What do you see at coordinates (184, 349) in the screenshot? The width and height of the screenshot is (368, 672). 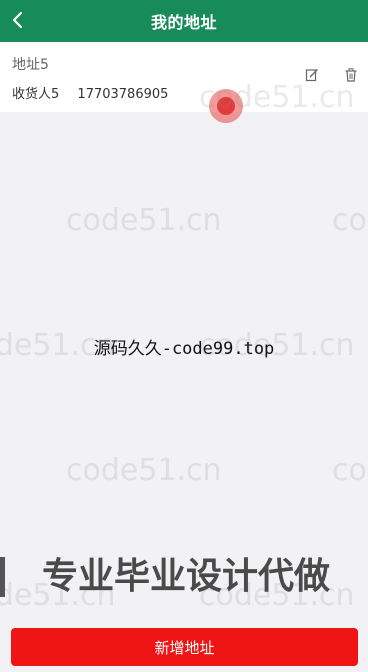 I see `center-watermark-text: 源码久久-code99.top` at bounding box center [184, 349].